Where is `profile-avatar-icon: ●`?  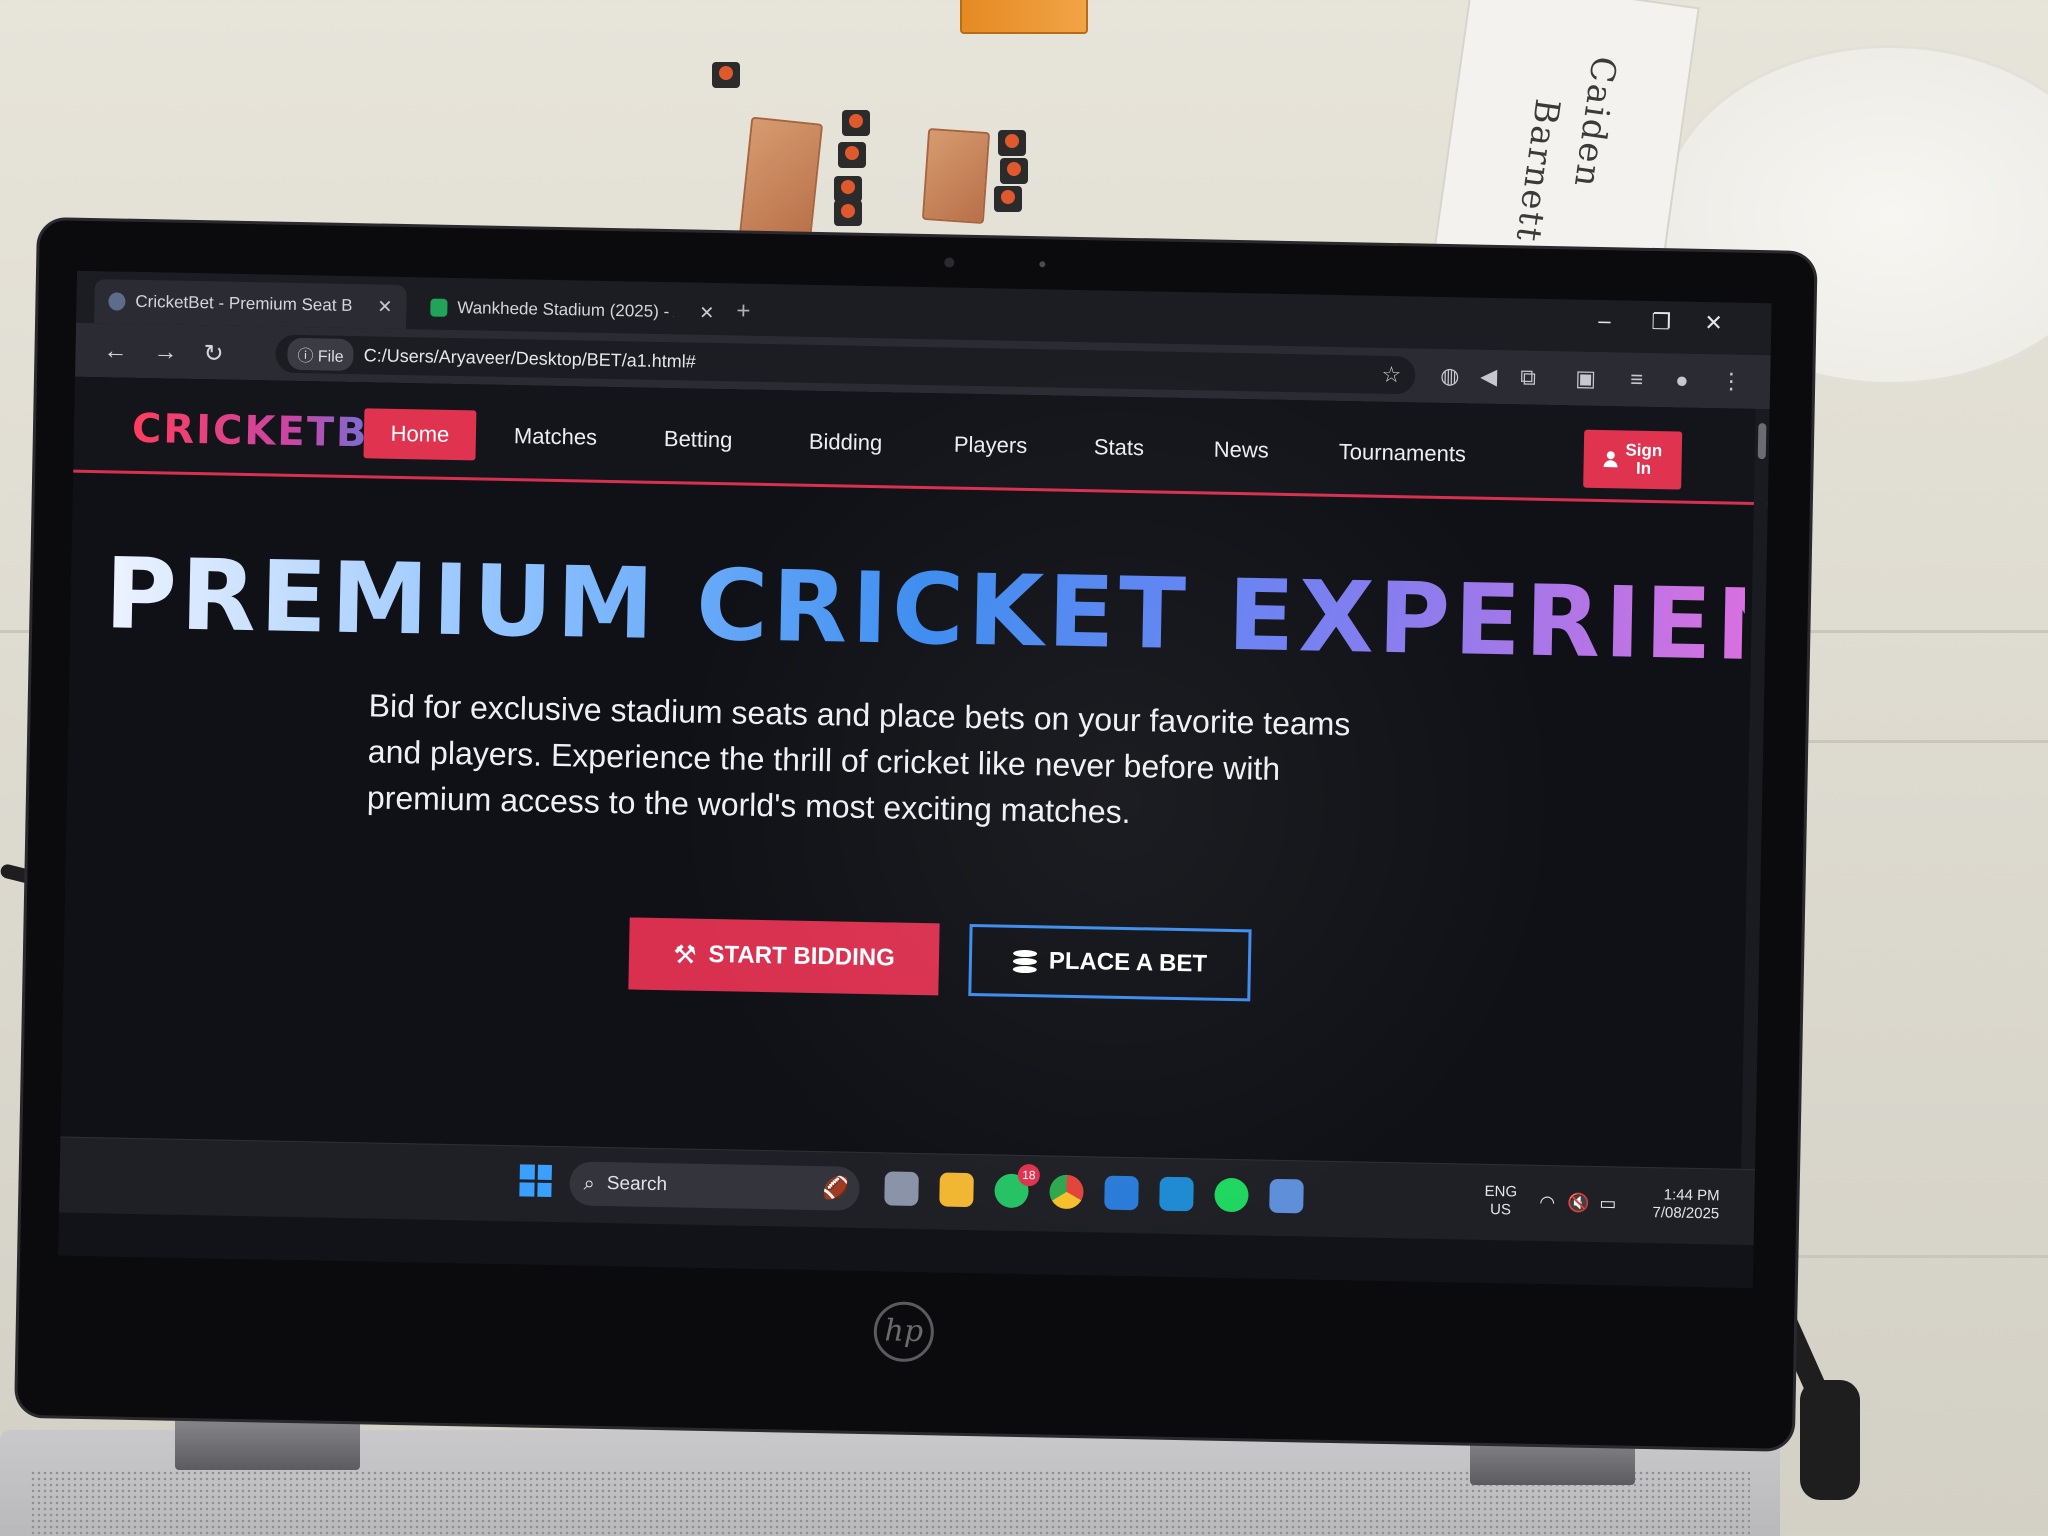 profile-avatar-icon: ● is located at coordinates (1682, 380).